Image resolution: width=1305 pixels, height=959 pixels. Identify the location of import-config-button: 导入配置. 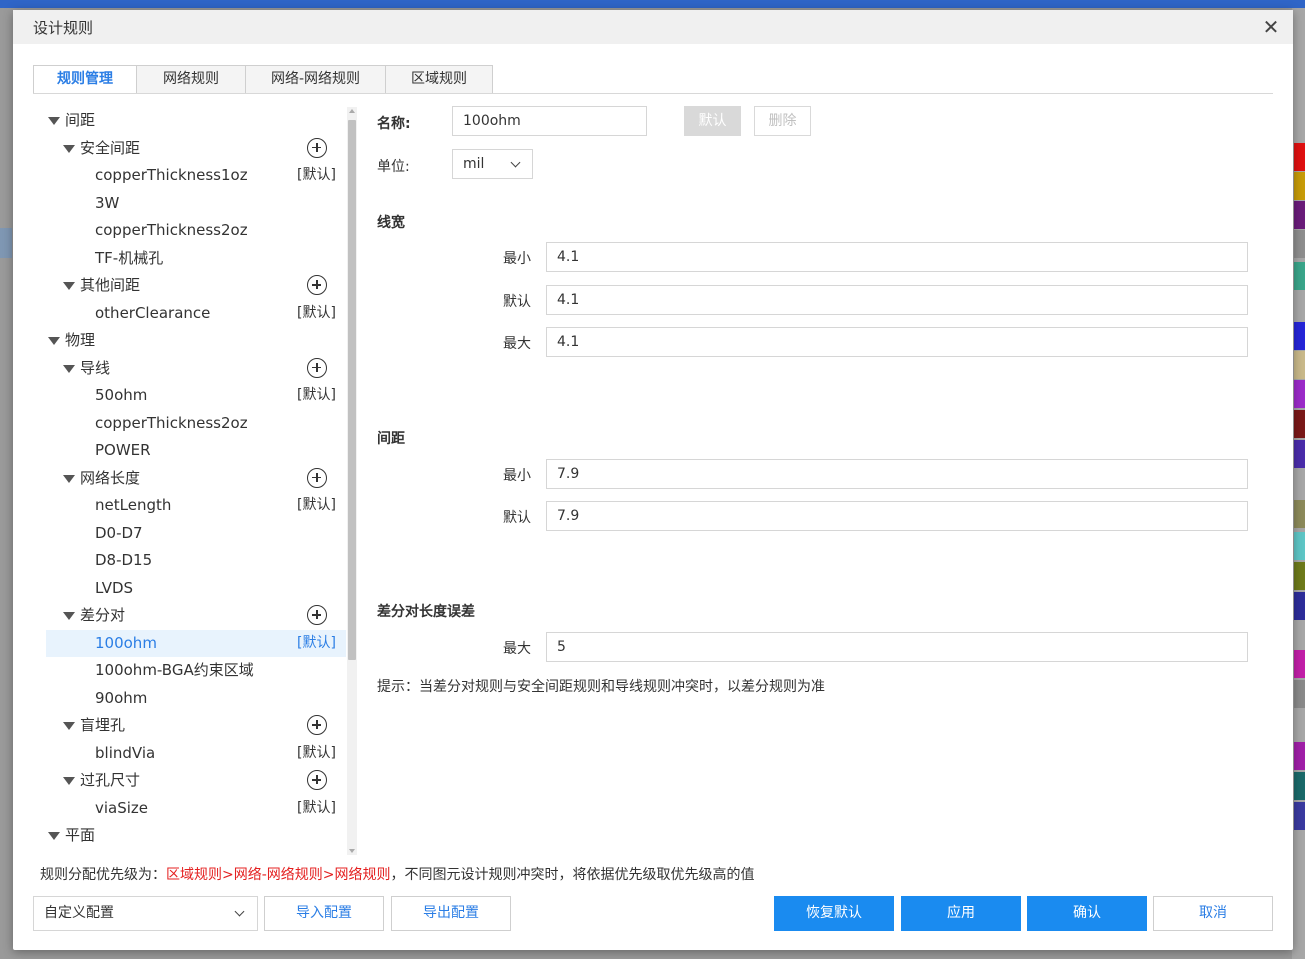
(324, 913).